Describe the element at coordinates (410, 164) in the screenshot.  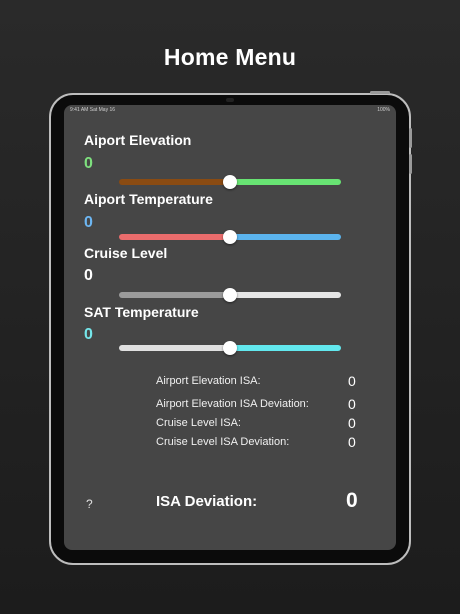
I see `volume-down-button` at that location.